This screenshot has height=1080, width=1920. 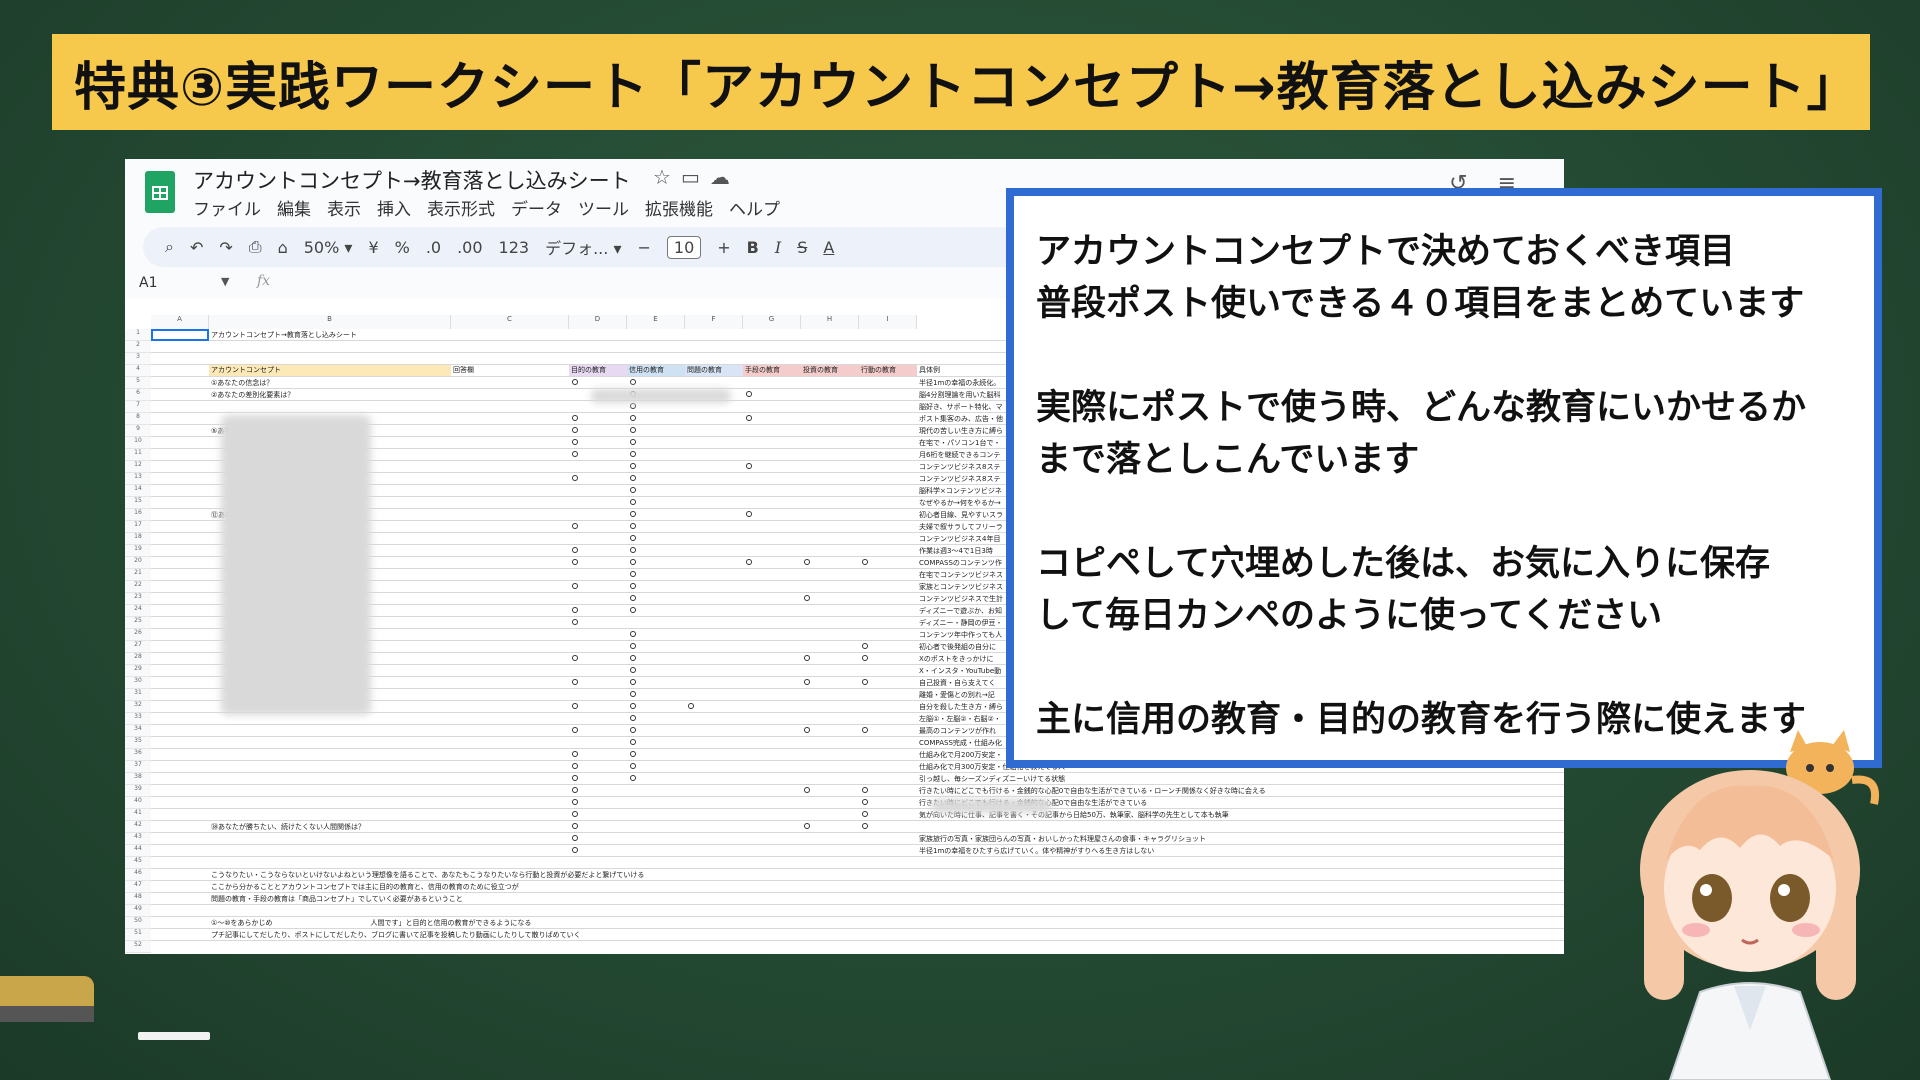 What do you see at coordinates (138, 419) in the screenshot?
I see `row-number: 8` at bounding box center [138, 419].